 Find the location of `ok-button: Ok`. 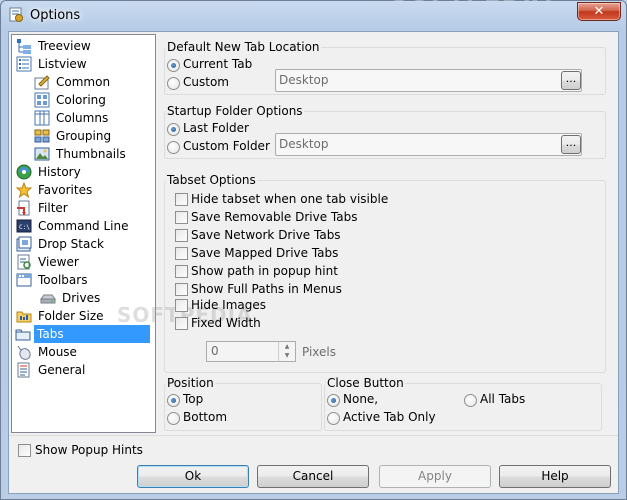

ok-button: Ok is located at coordinates (193, 476).